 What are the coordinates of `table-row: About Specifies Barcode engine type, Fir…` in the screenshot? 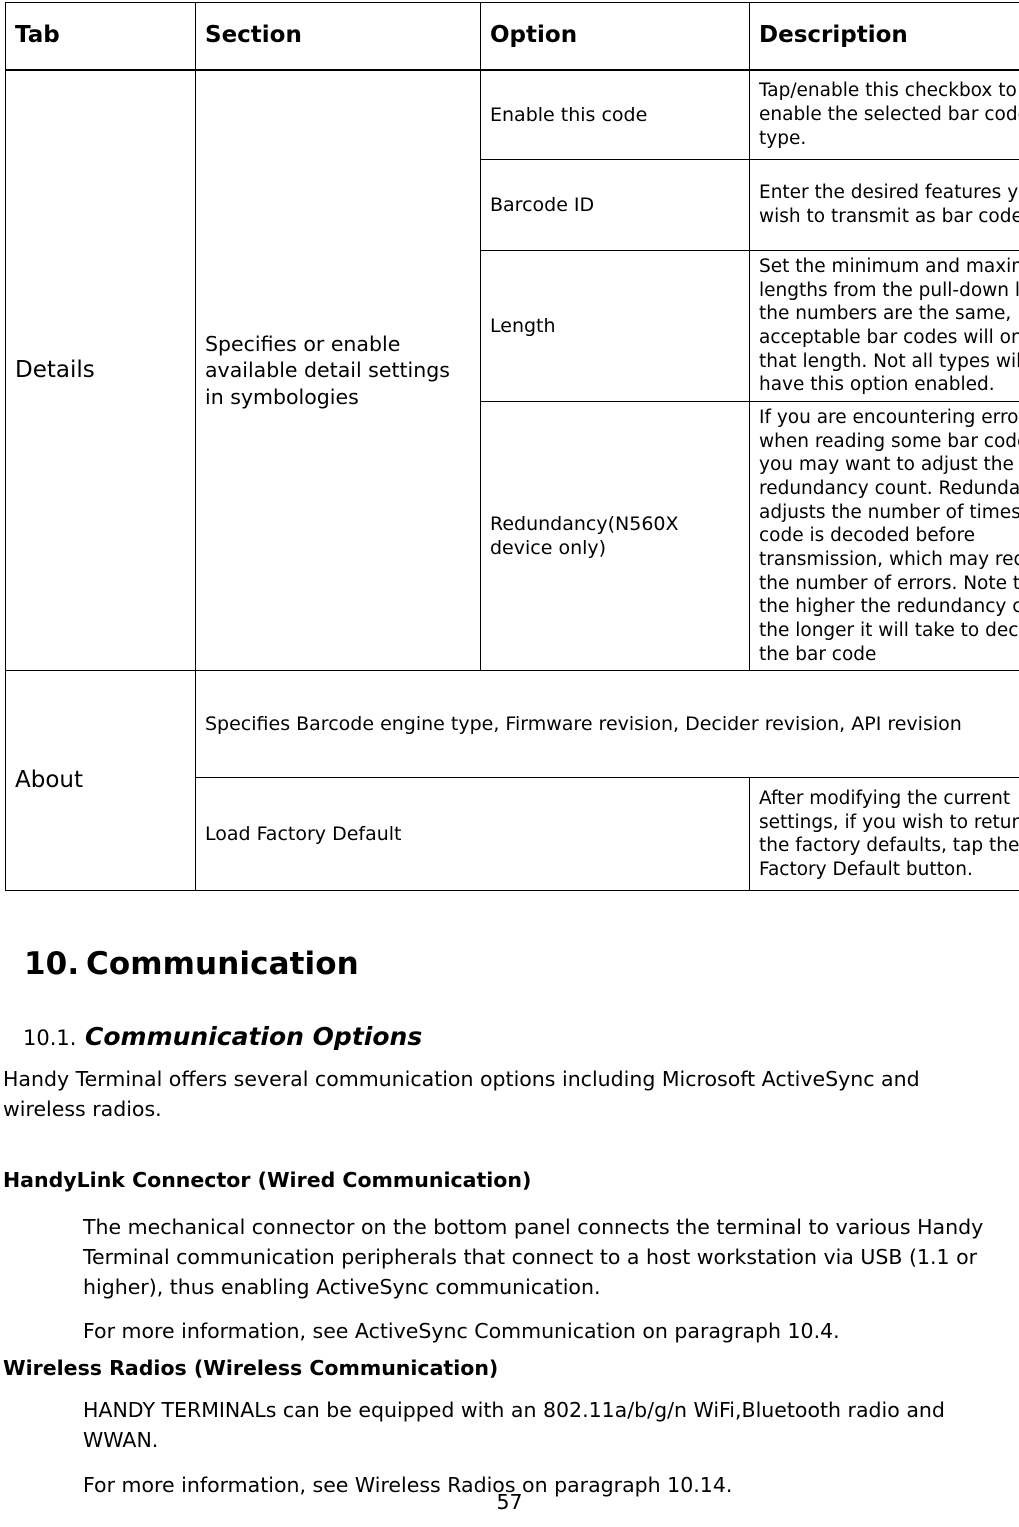 It's located at (512, 781).